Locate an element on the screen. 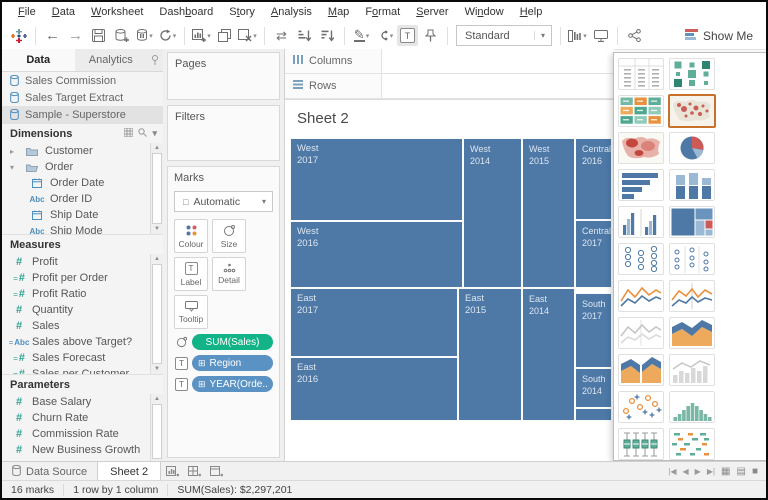 The width and height of the screenshot is (768, 500). treemap-cell-east-2015: East 2015 is located at coordinates (490, 354).